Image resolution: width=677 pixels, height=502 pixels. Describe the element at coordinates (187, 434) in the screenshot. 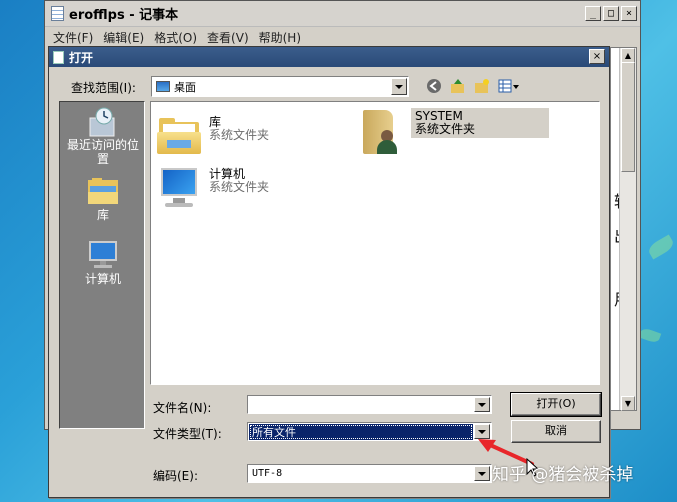

I see `filetype-label: 文件类型(T):` at that location.